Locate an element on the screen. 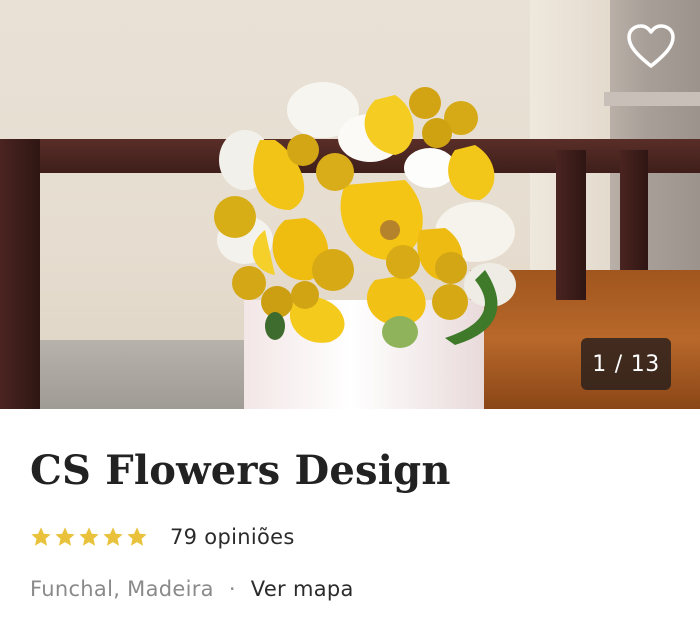  reviews-count: 79 opiniões is located at coordinates (232, 537).